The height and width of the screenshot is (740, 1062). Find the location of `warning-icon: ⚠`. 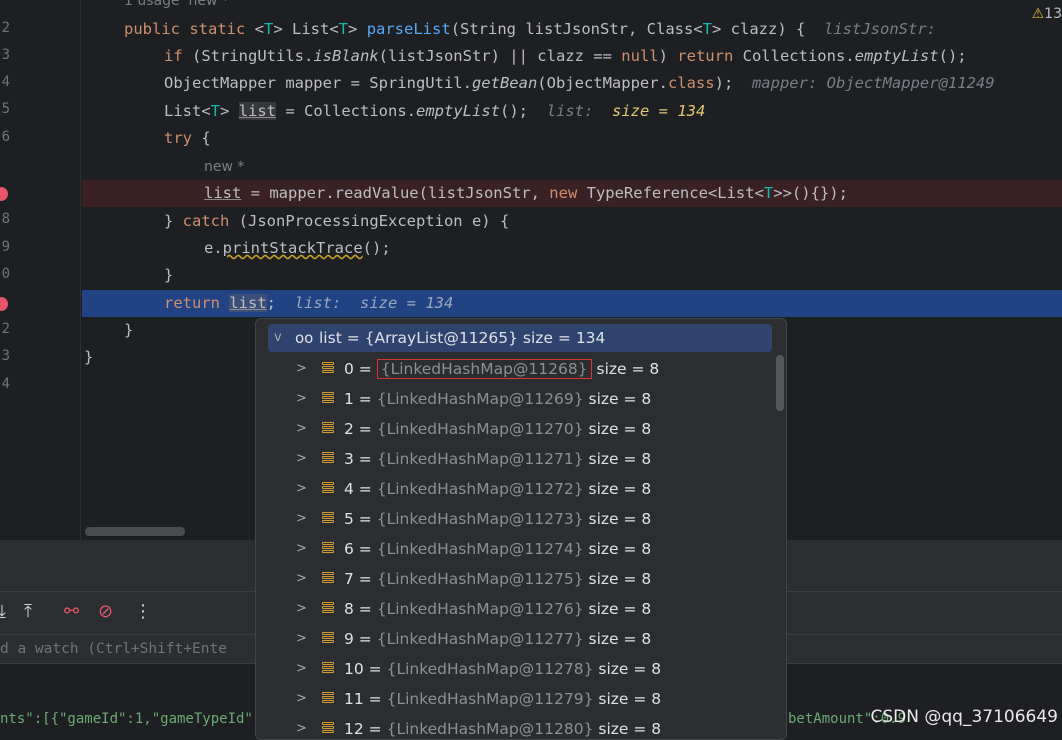

warning-icon: ⚠ is located at coordinates (1038, 14).